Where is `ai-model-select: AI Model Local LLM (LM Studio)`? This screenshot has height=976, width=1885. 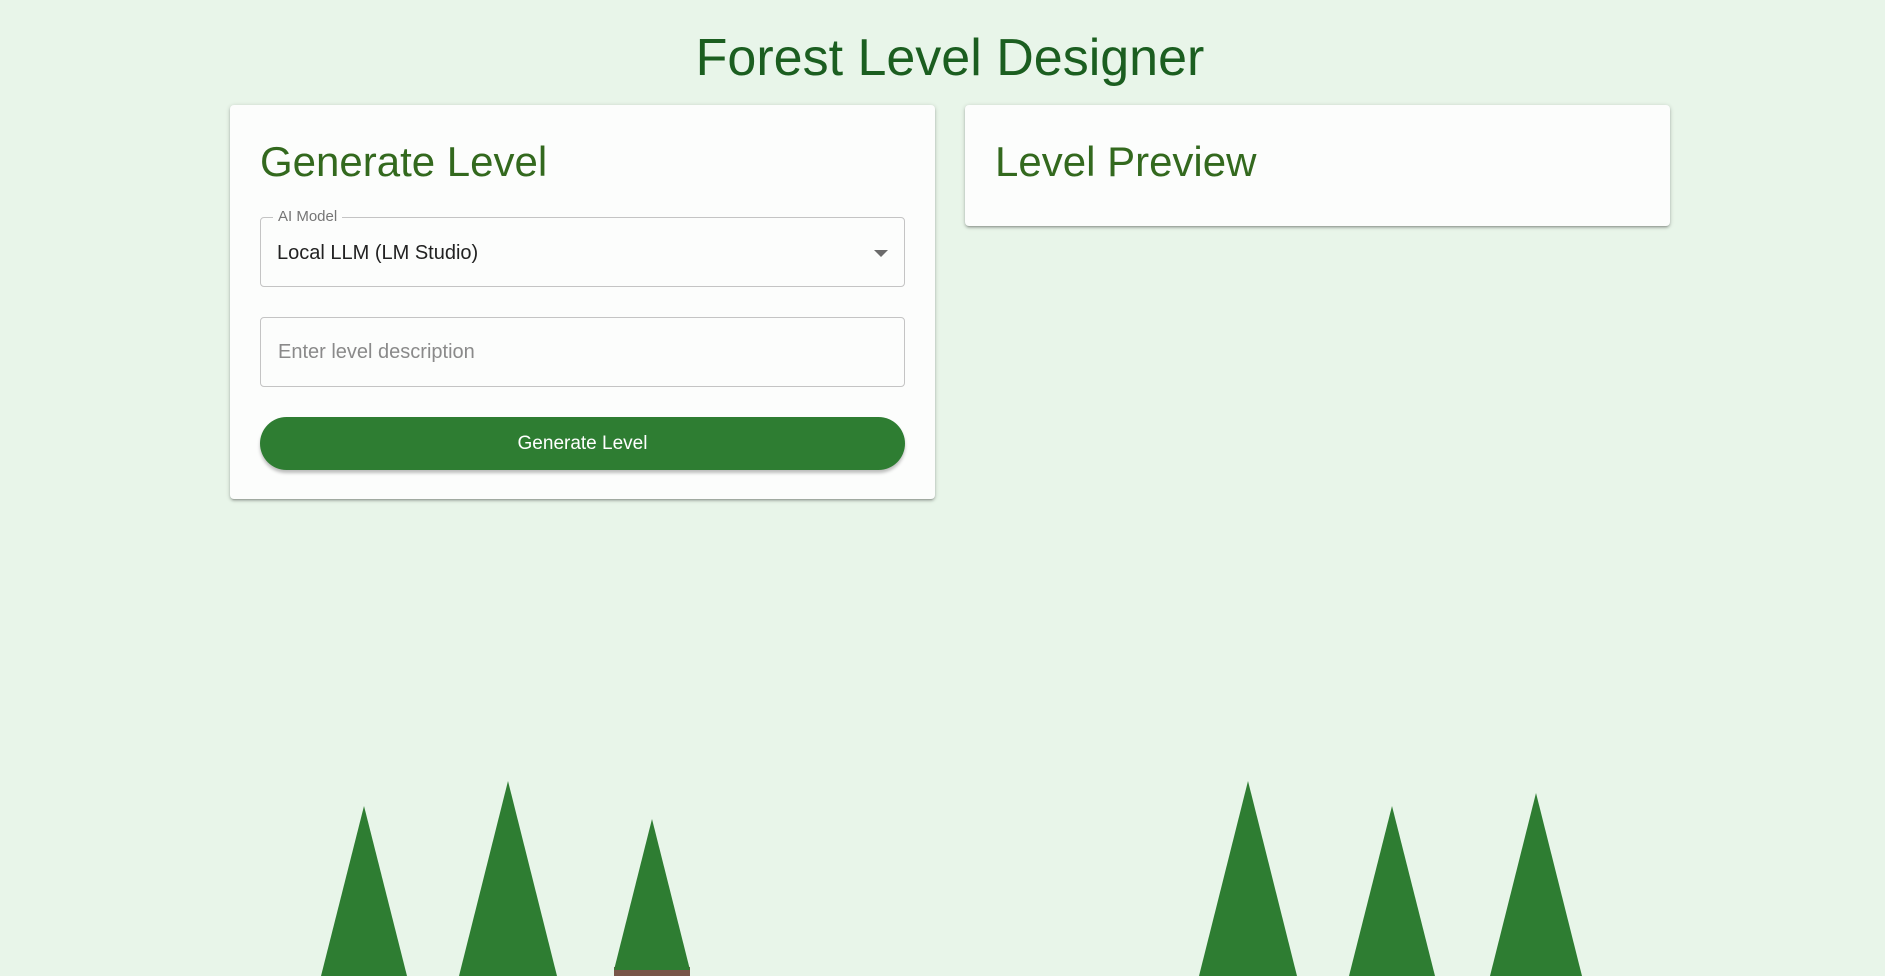
ai-model-select: AI Model Local LLM (LM Studio) is located at coordinates (582, 247).